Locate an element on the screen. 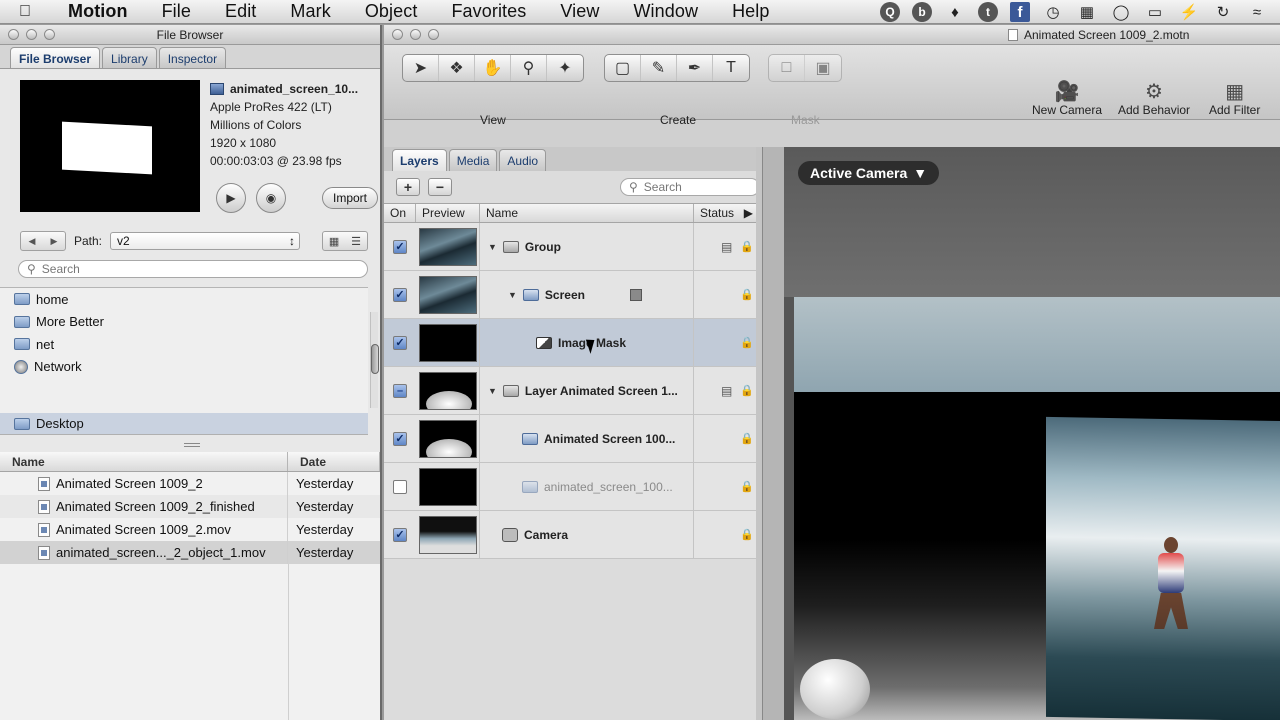 The width and height of the screenshot is (1280, 720). bolt-icon: ⚡ is located at coordinates (1189, 12).